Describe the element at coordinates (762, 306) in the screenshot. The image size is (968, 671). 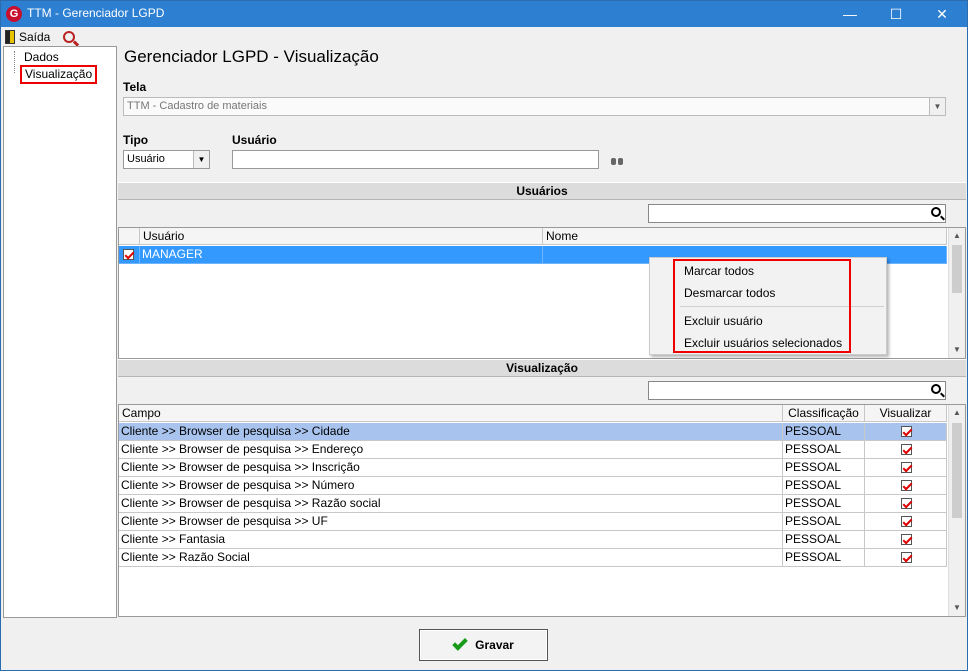
I see `context-menu-highlight` at that location.